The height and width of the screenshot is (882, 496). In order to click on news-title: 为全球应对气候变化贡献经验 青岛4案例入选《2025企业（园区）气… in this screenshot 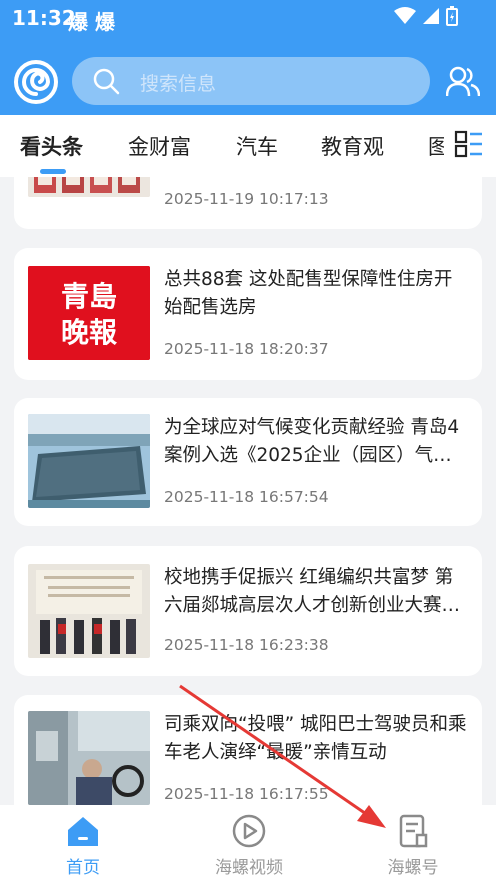, I will do `click(312, 441)`.